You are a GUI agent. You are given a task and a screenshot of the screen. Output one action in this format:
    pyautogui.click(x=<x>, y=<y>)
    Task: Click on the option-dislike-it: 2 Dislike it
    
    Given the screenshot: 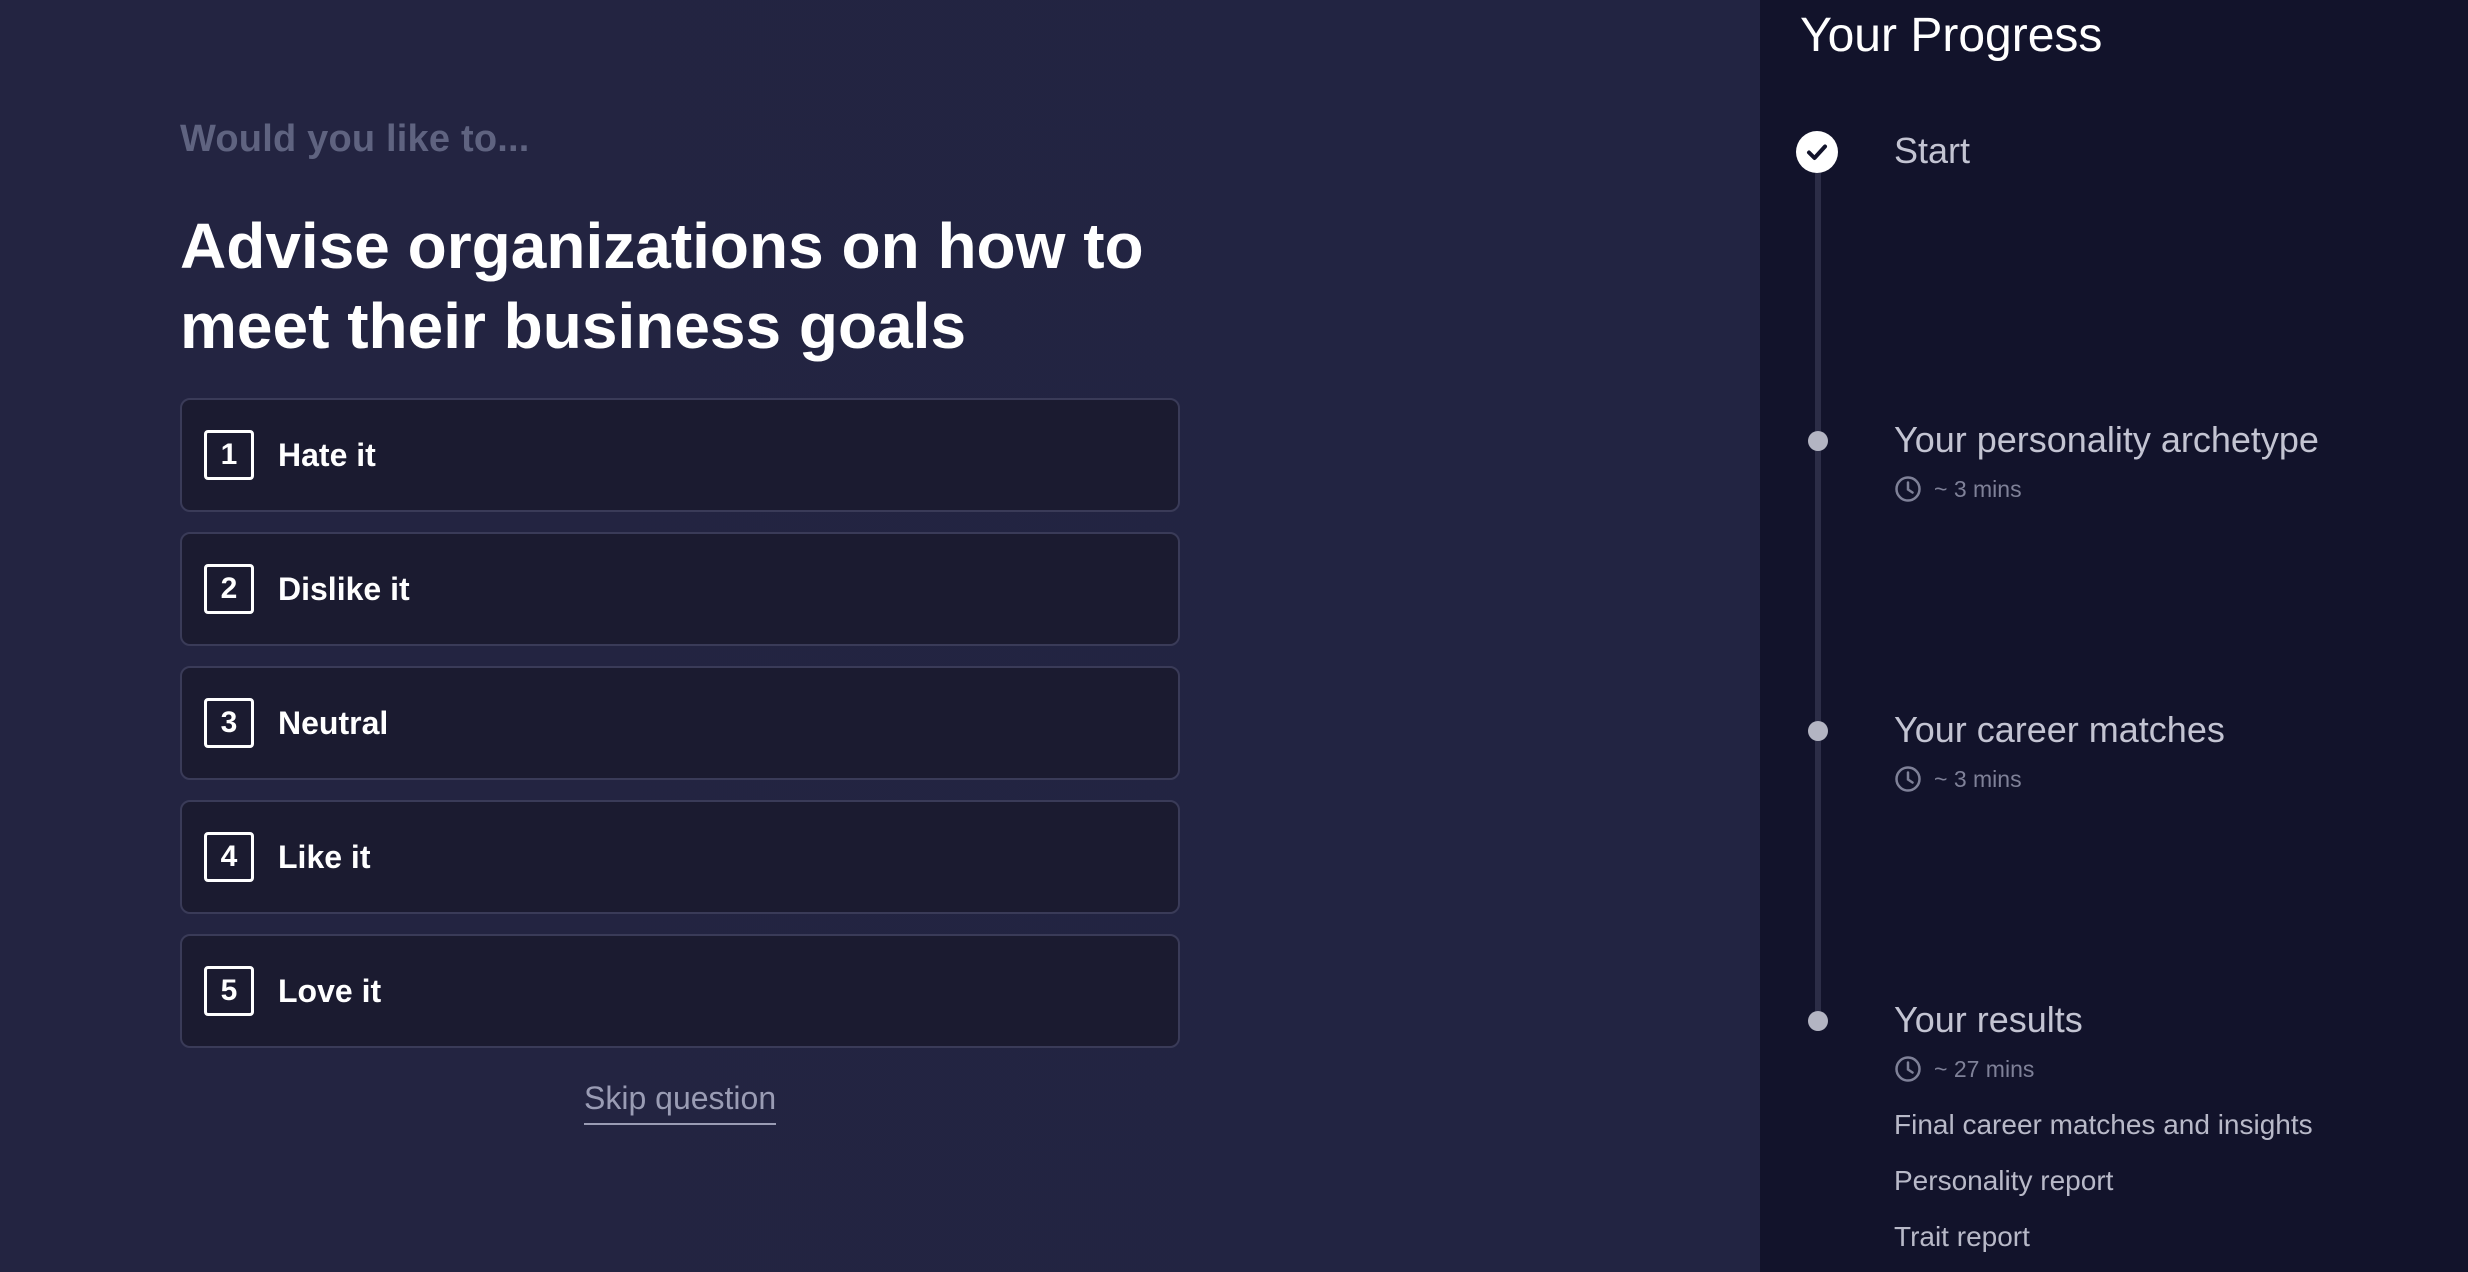 What is the action you would take?
    pyautogui.click(x=680, y=589)
    